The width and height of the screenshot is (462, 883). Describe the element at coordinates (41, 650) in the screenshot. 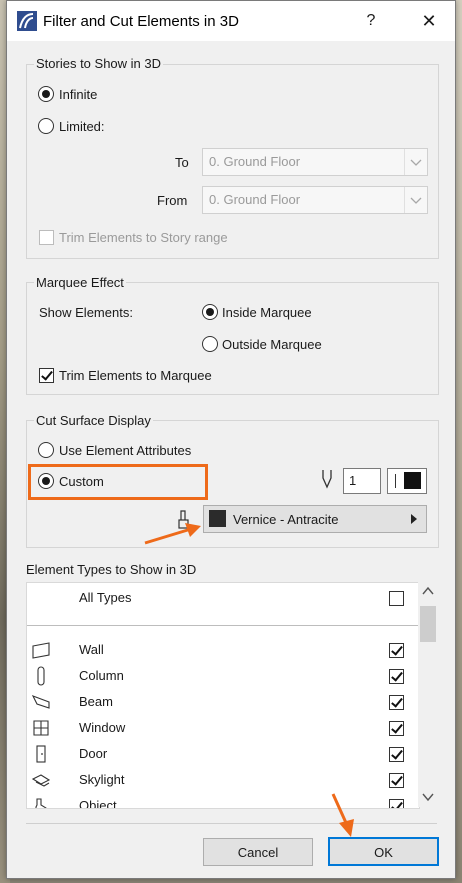

I see `wall-icon` at that location.